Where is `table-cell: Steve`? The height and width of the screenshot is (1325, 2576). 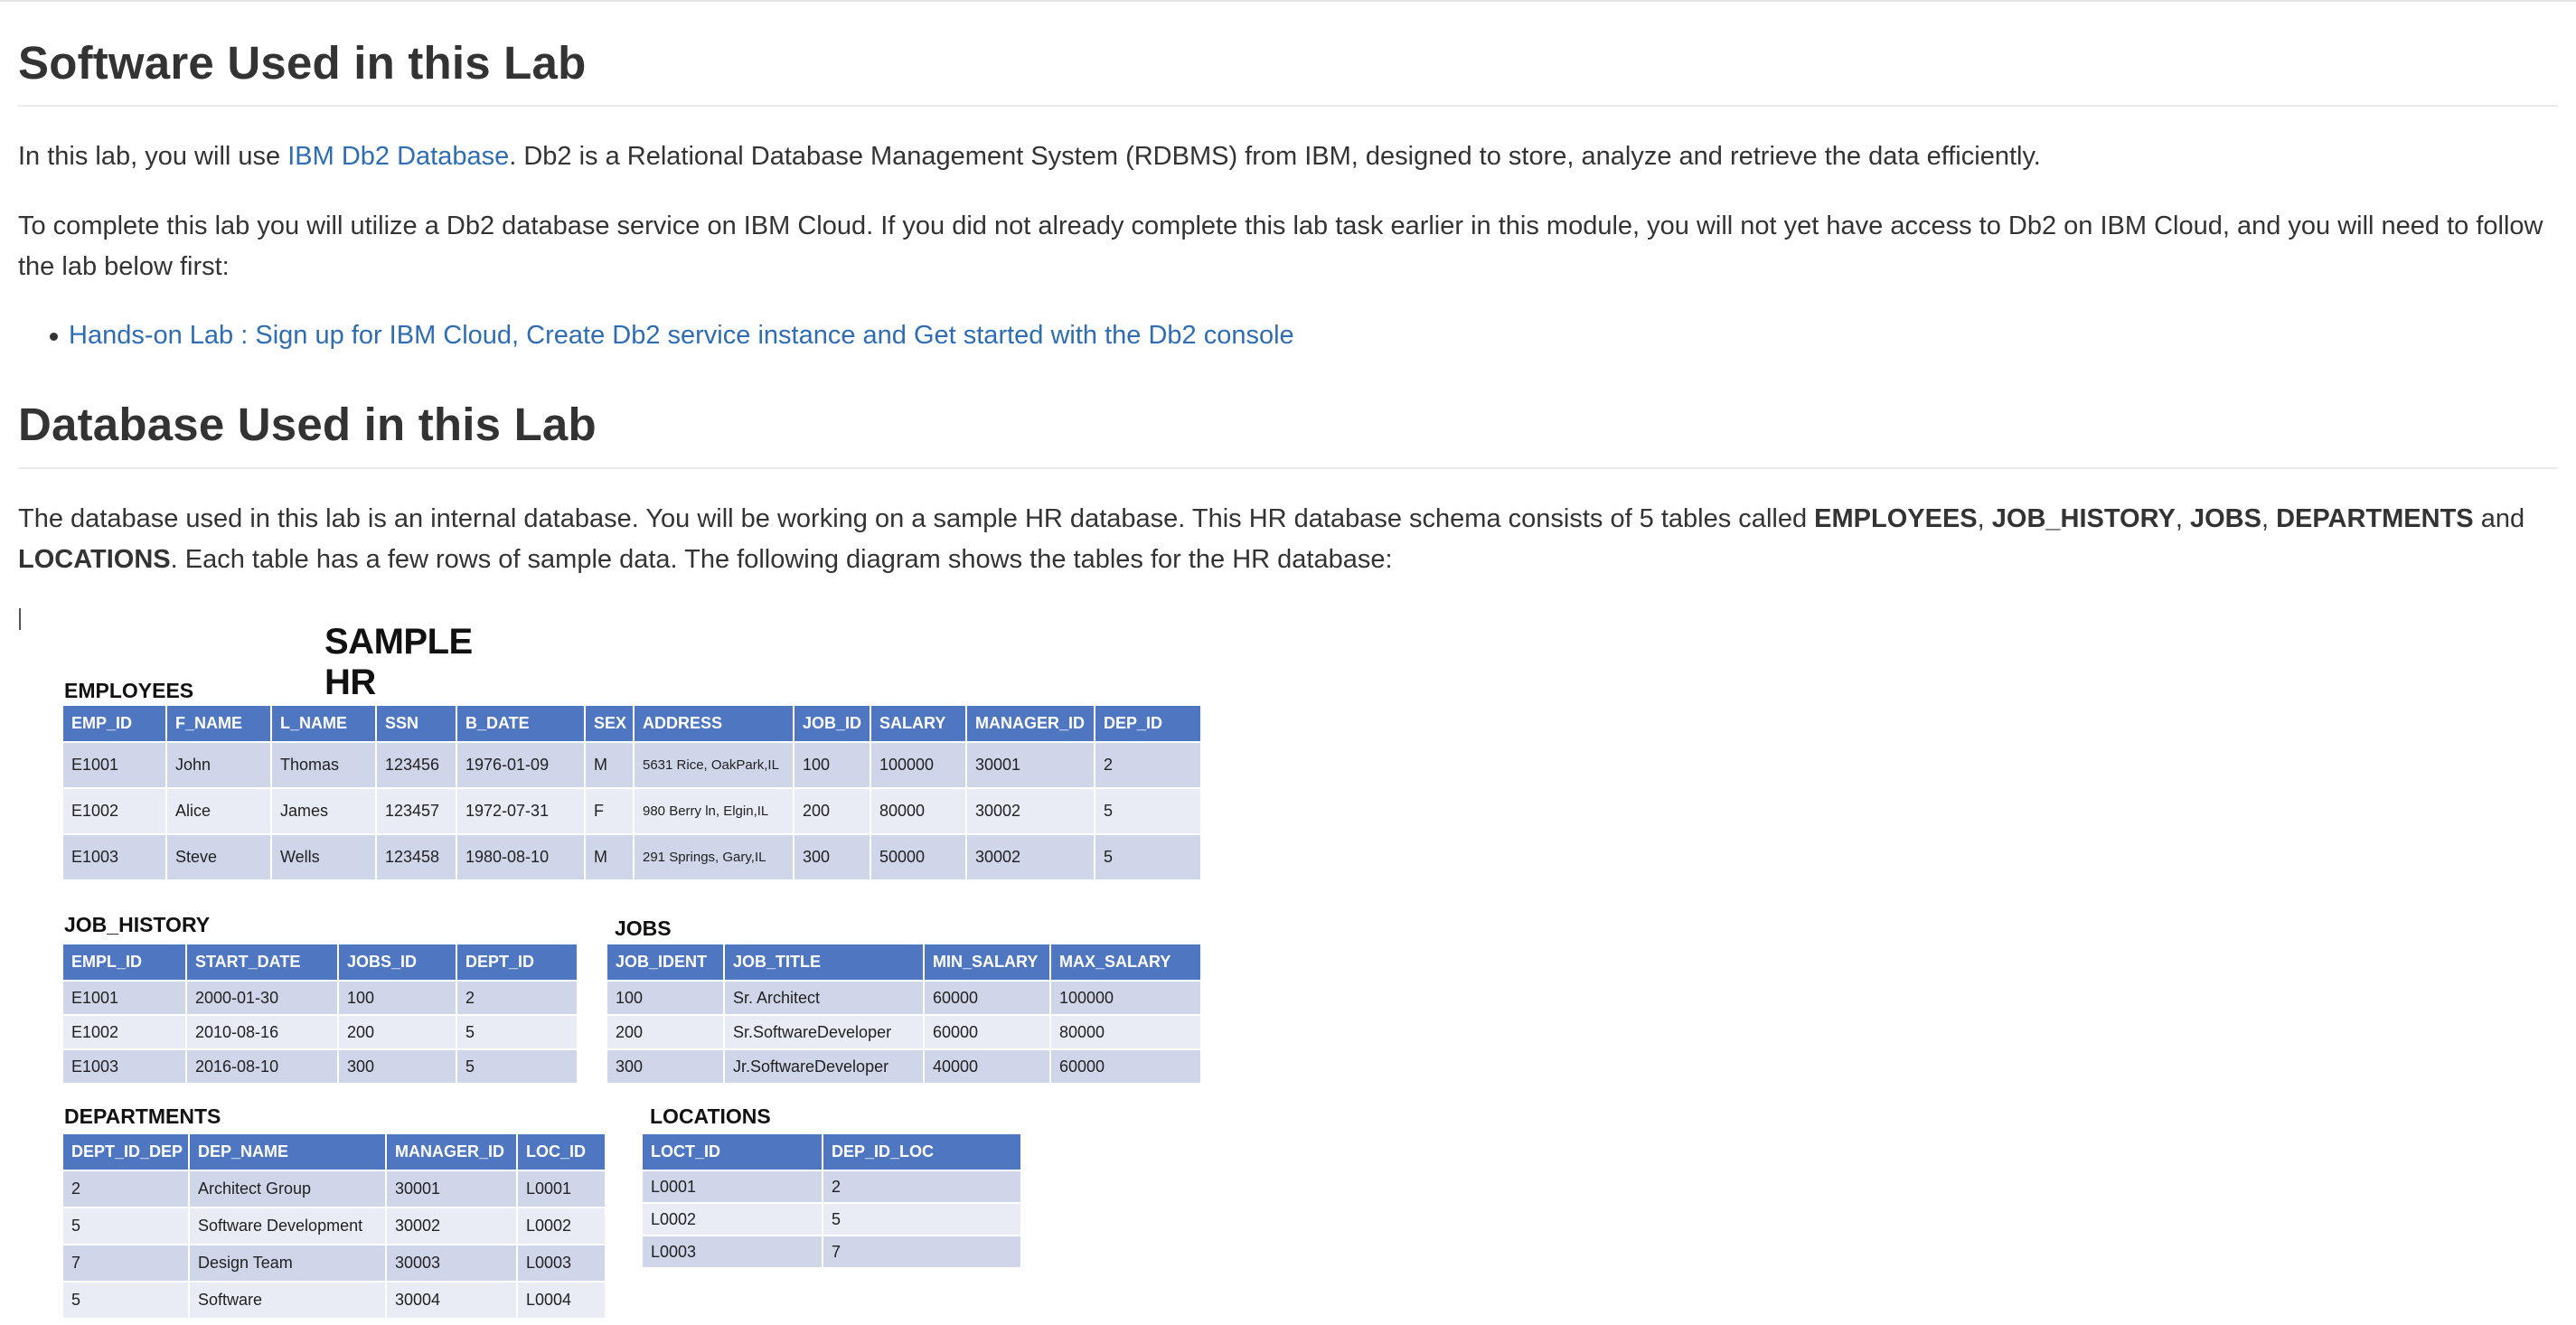 table-cell: Steve is located at coordinates (219, 857).